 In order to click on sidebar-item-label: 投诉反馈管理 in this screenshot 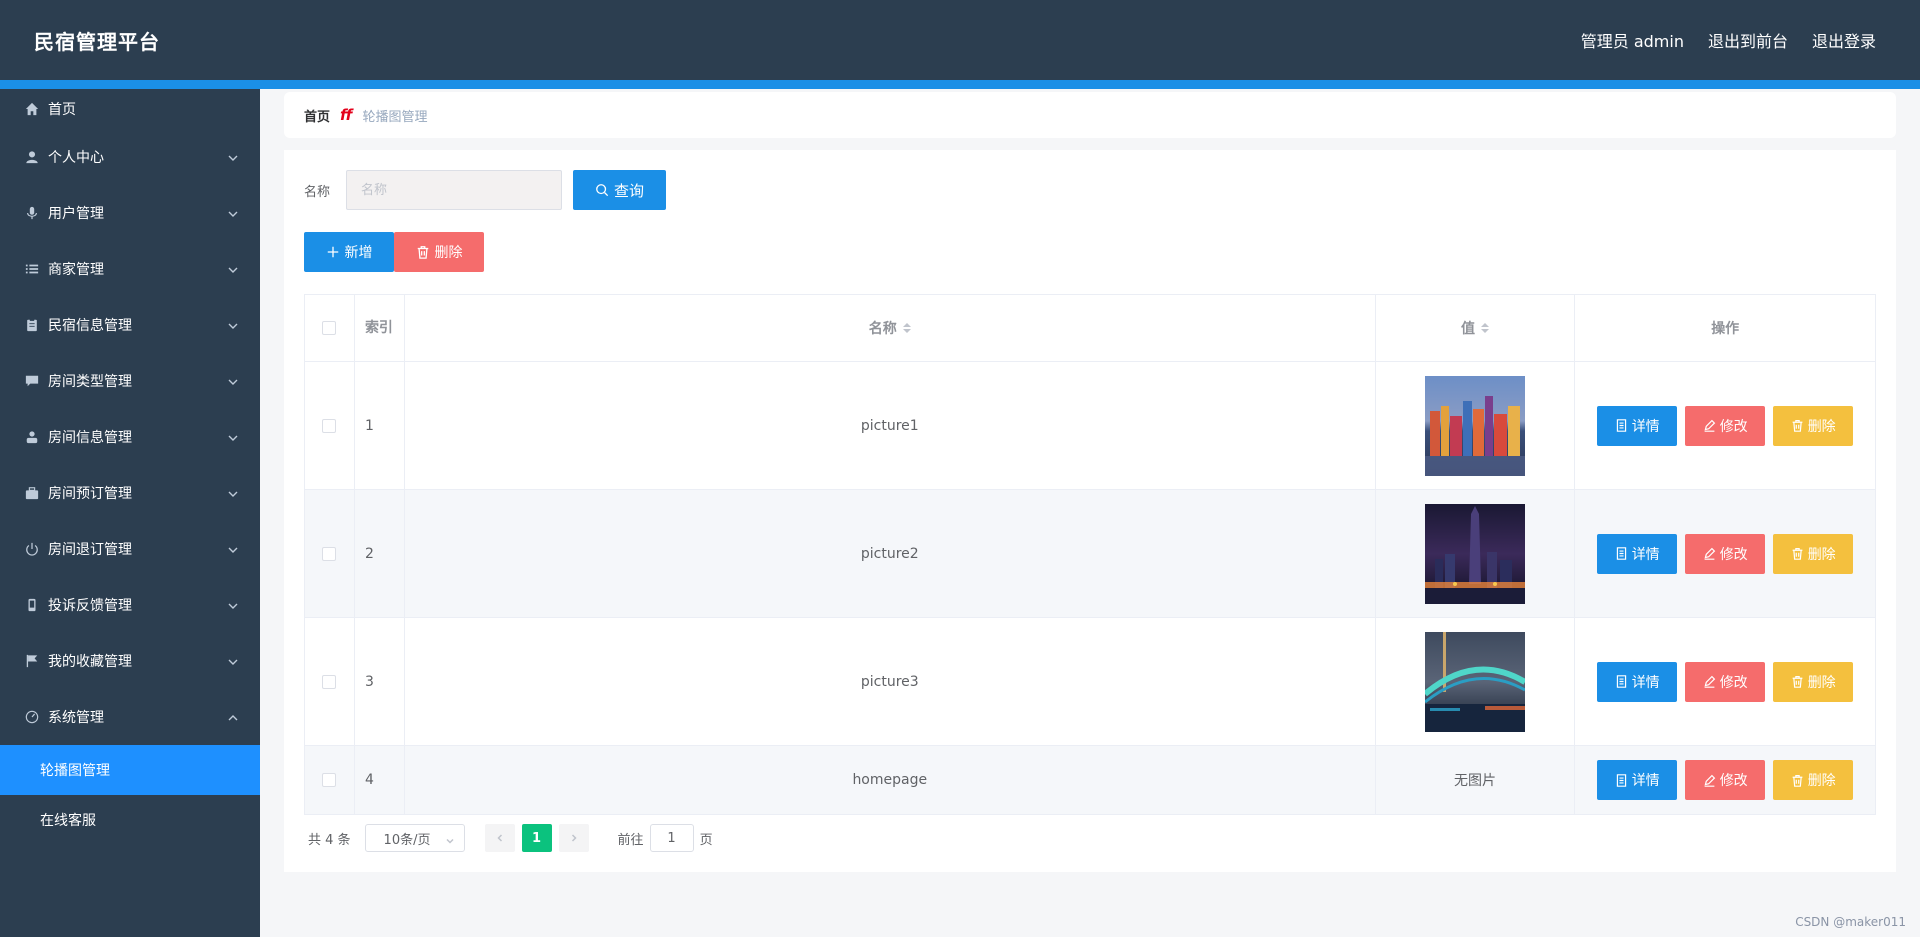, I will do `click(90, 606)`.